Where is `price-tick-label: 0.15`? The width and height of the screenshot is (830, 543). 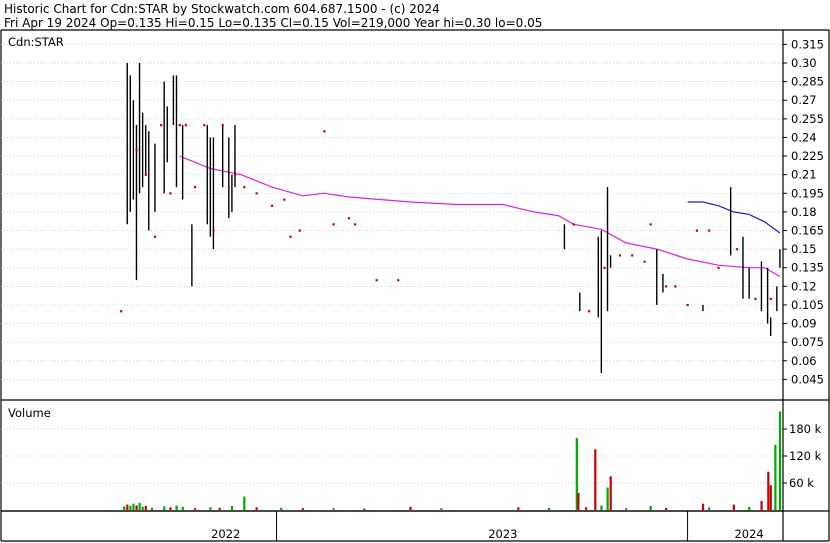 price-tick-label: 0.15 is located at coordinates (804, 249).